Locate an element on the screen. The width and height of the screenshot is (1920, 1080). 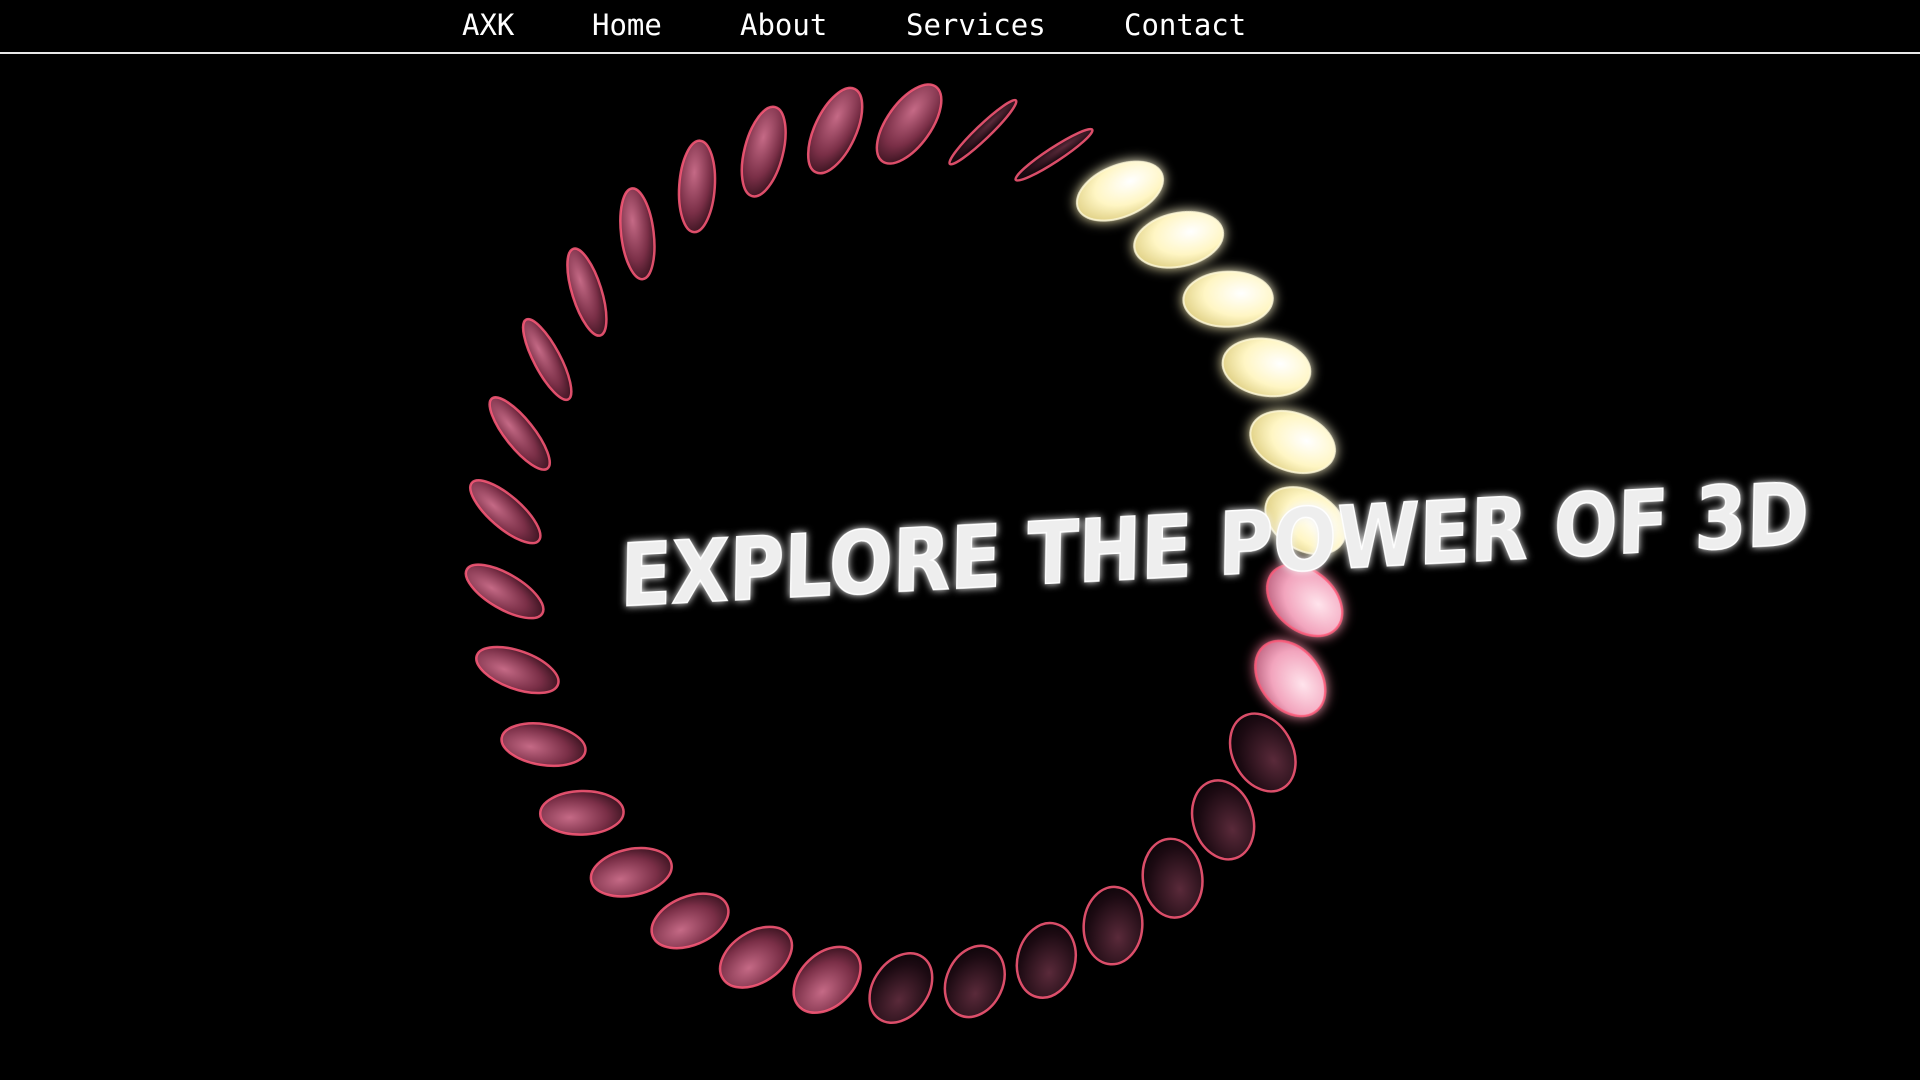
headline-group: EXPLORE THE POWER OF 3D is located at coordinates (1215, 546).